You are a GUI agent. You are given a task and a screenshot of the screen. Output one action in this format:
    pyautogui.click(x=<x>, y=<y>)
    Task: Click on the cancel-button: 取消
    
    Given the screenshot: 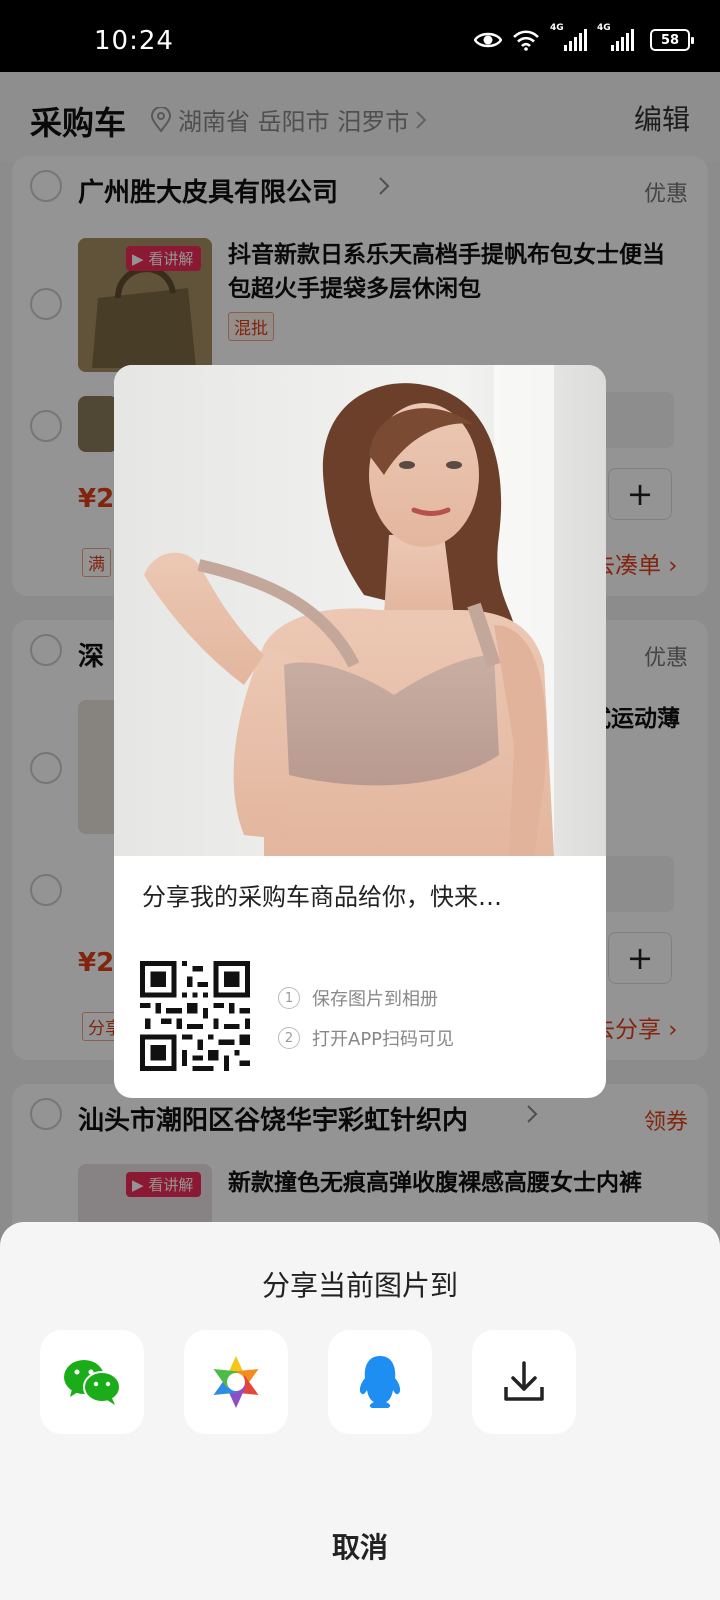 What is the action you would take?
    pyautogui.click(x=360, y=1546)
    